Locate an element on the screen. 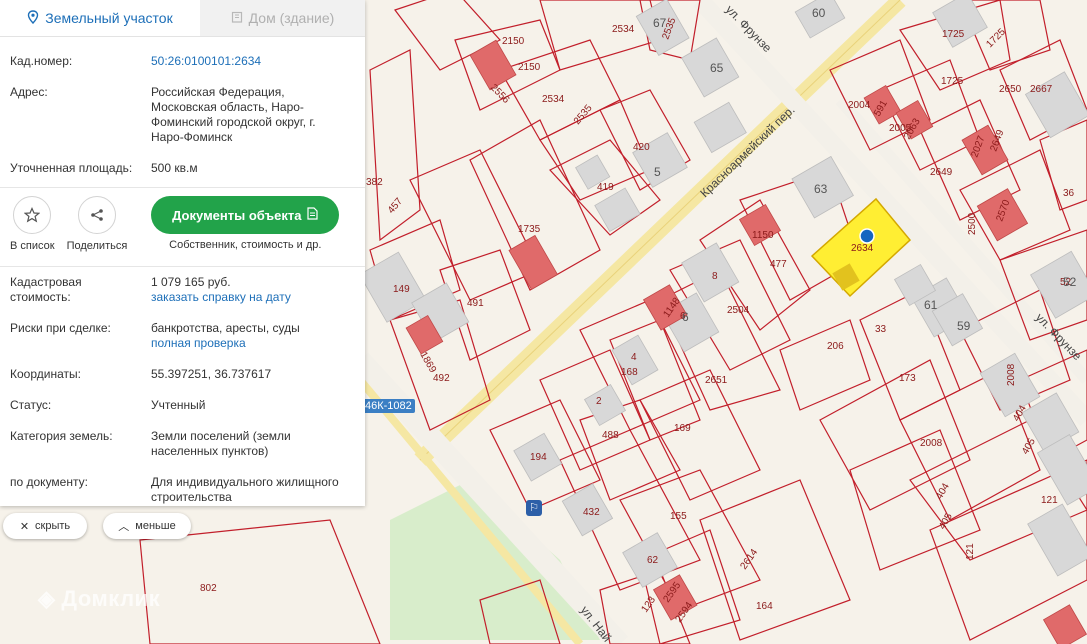 The width and height of the screenshot is (1087, 644). parcel-number-label: 492 is located at coordinates (441, 378).